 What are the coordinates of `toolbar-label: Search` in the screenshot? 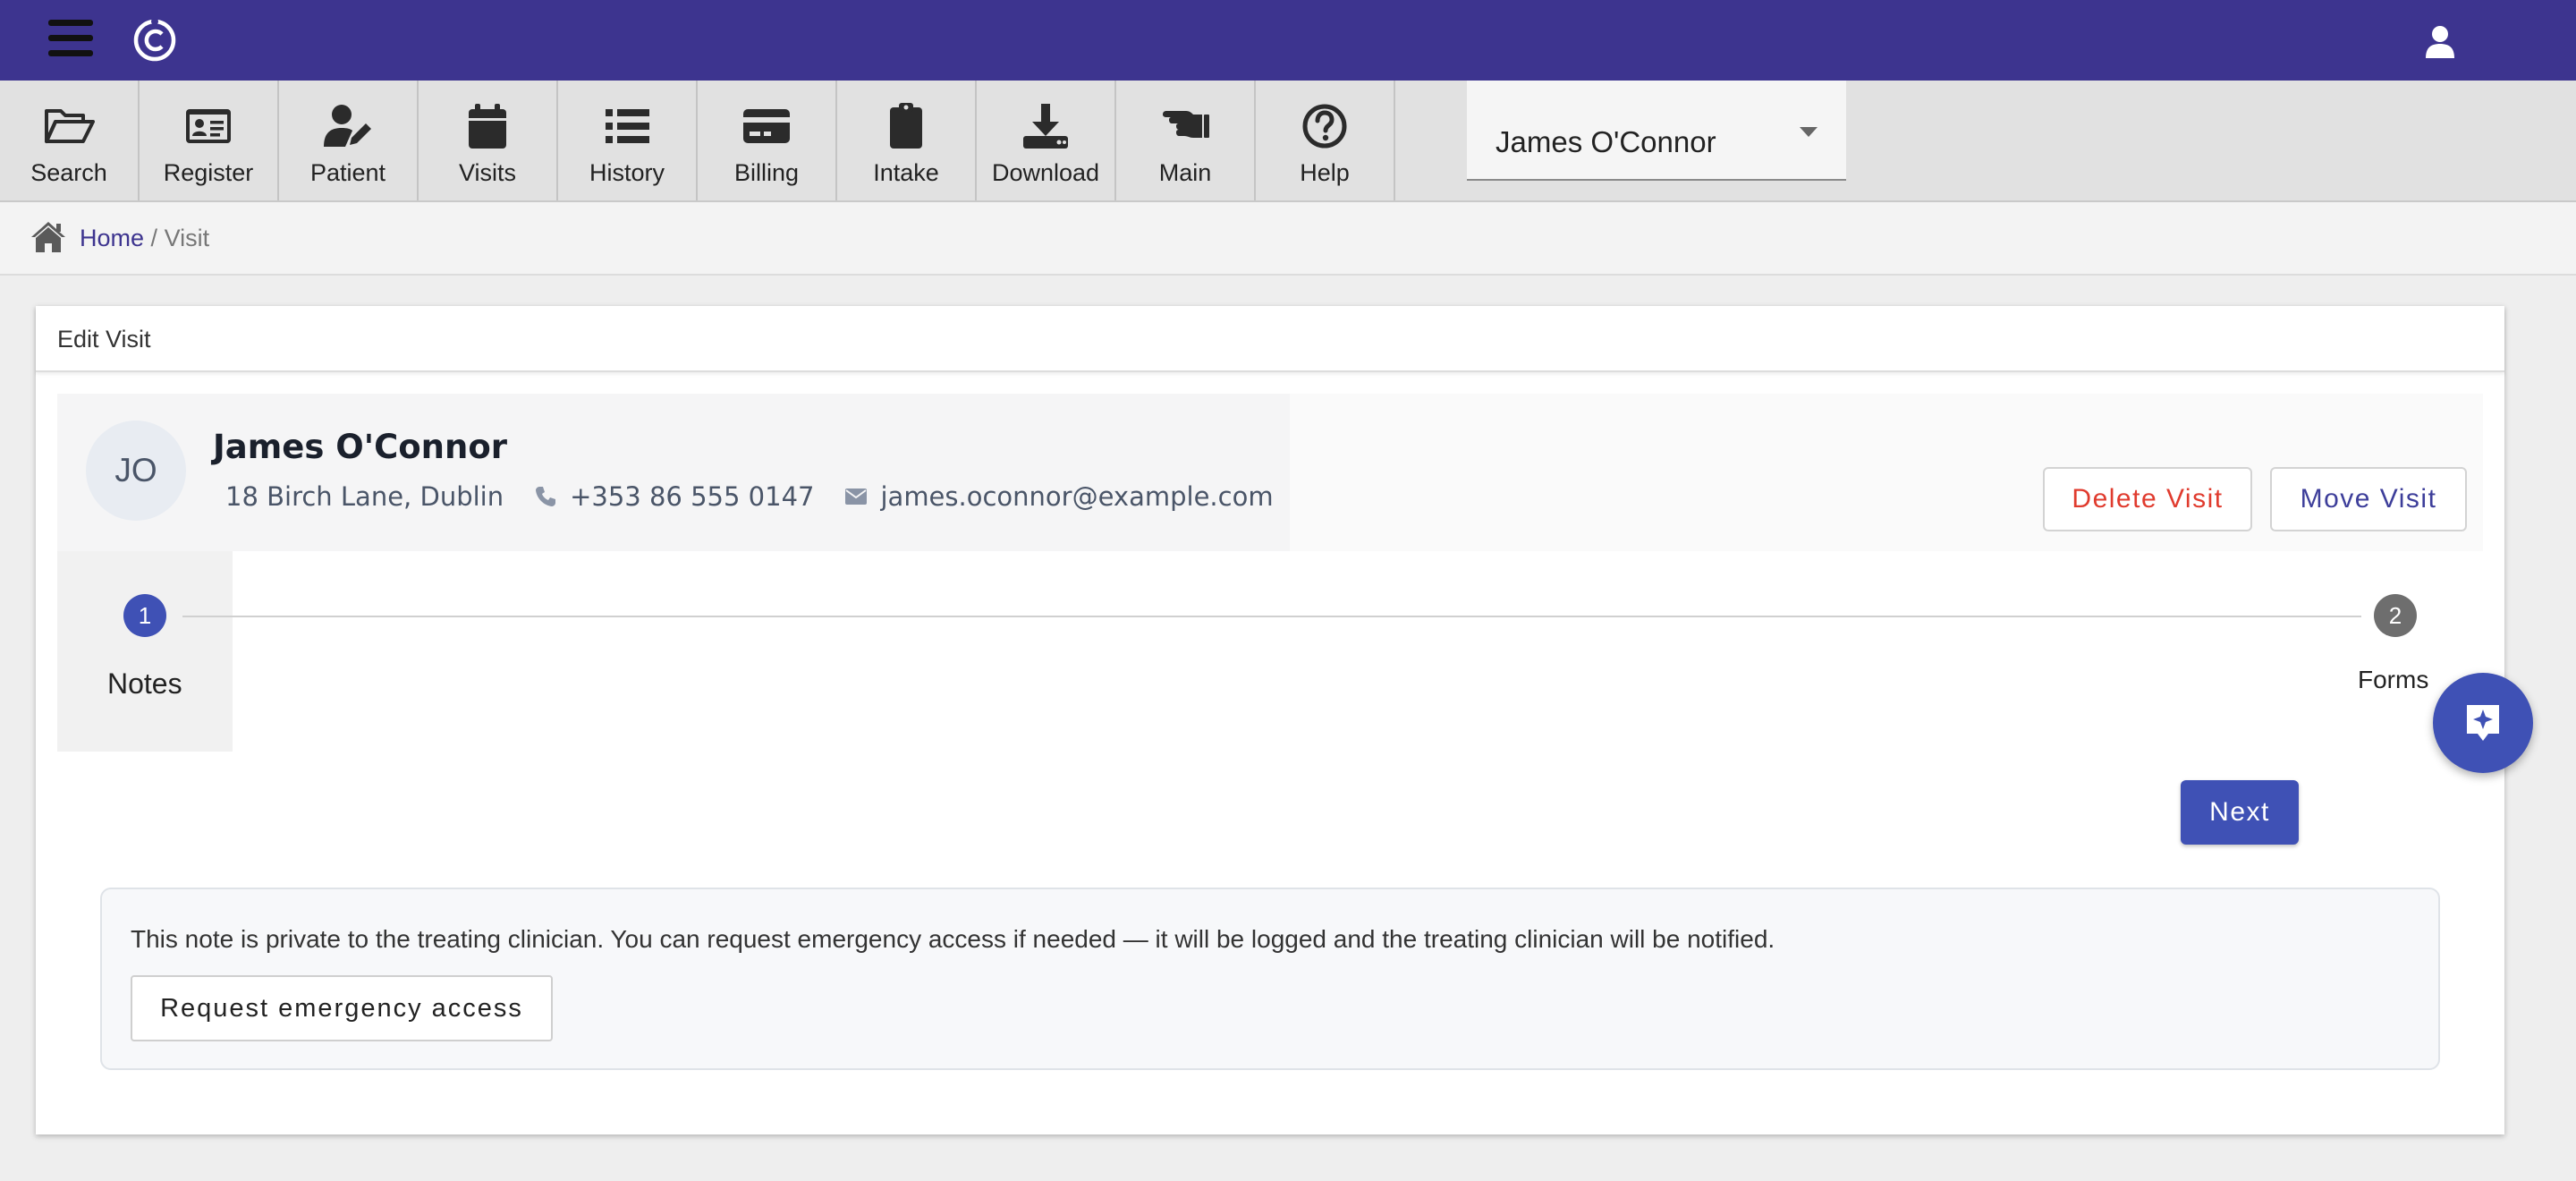 It's located at (68, 172).